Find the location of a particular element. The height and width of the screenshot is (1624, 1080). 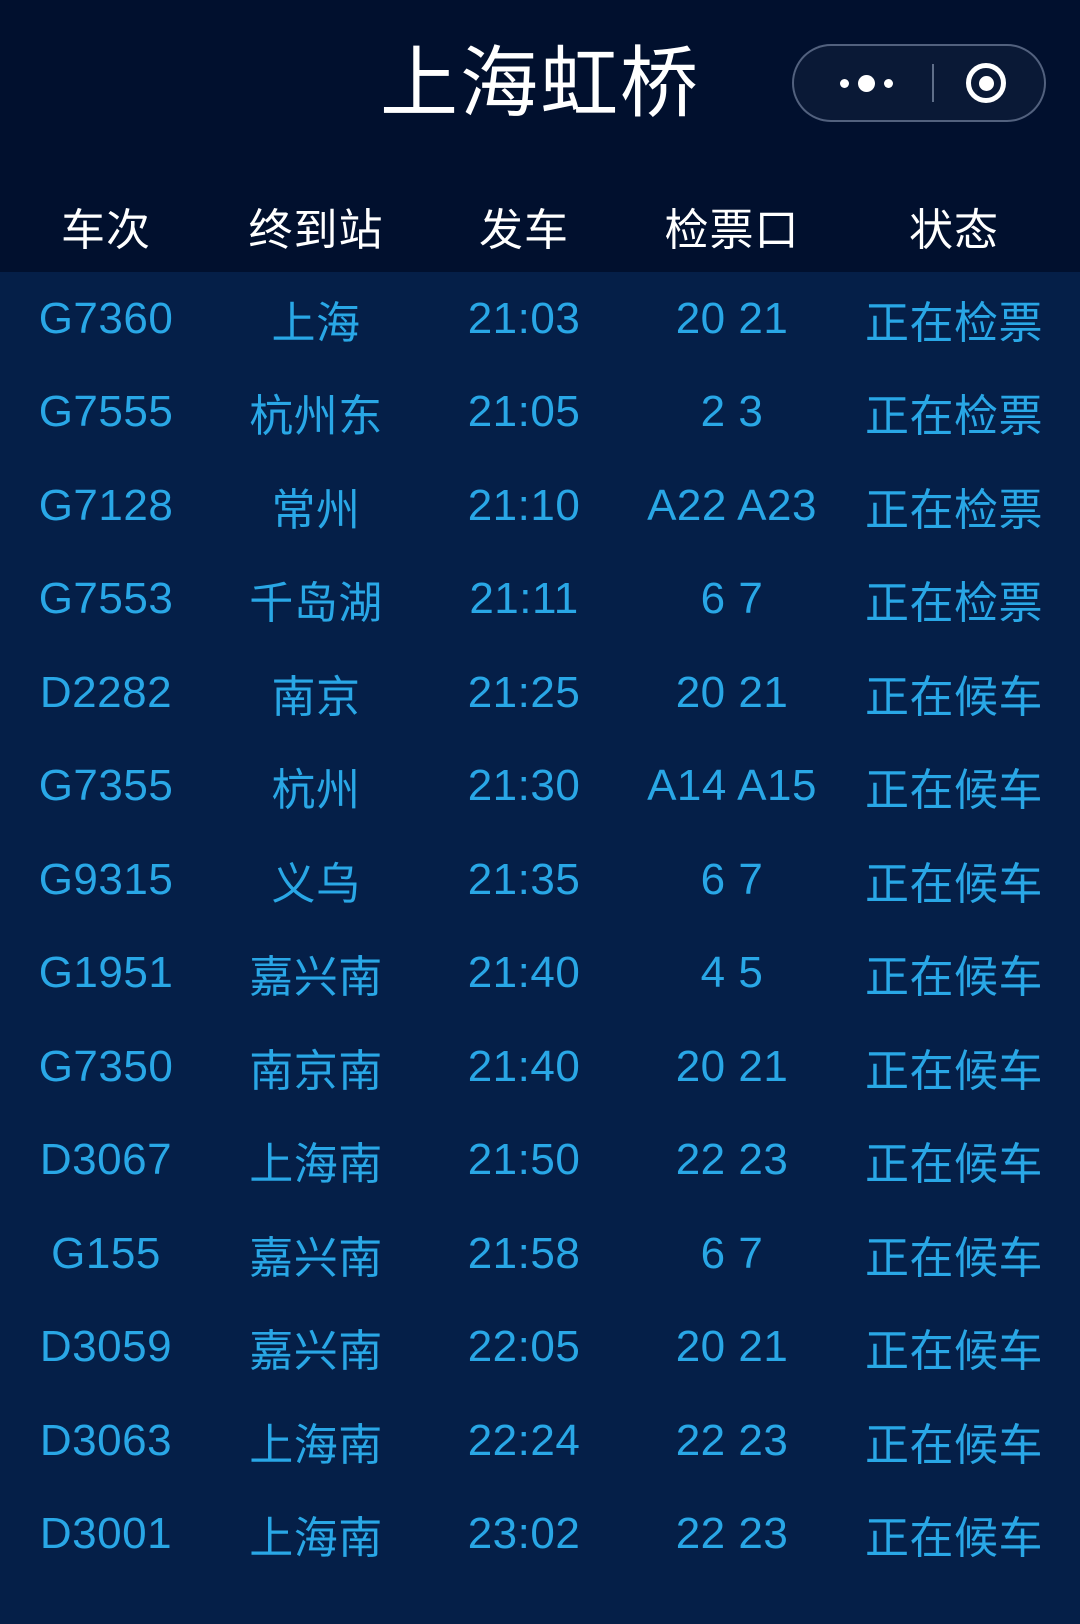

cell-train-number: G1951 is located at coordinates (106, 973).